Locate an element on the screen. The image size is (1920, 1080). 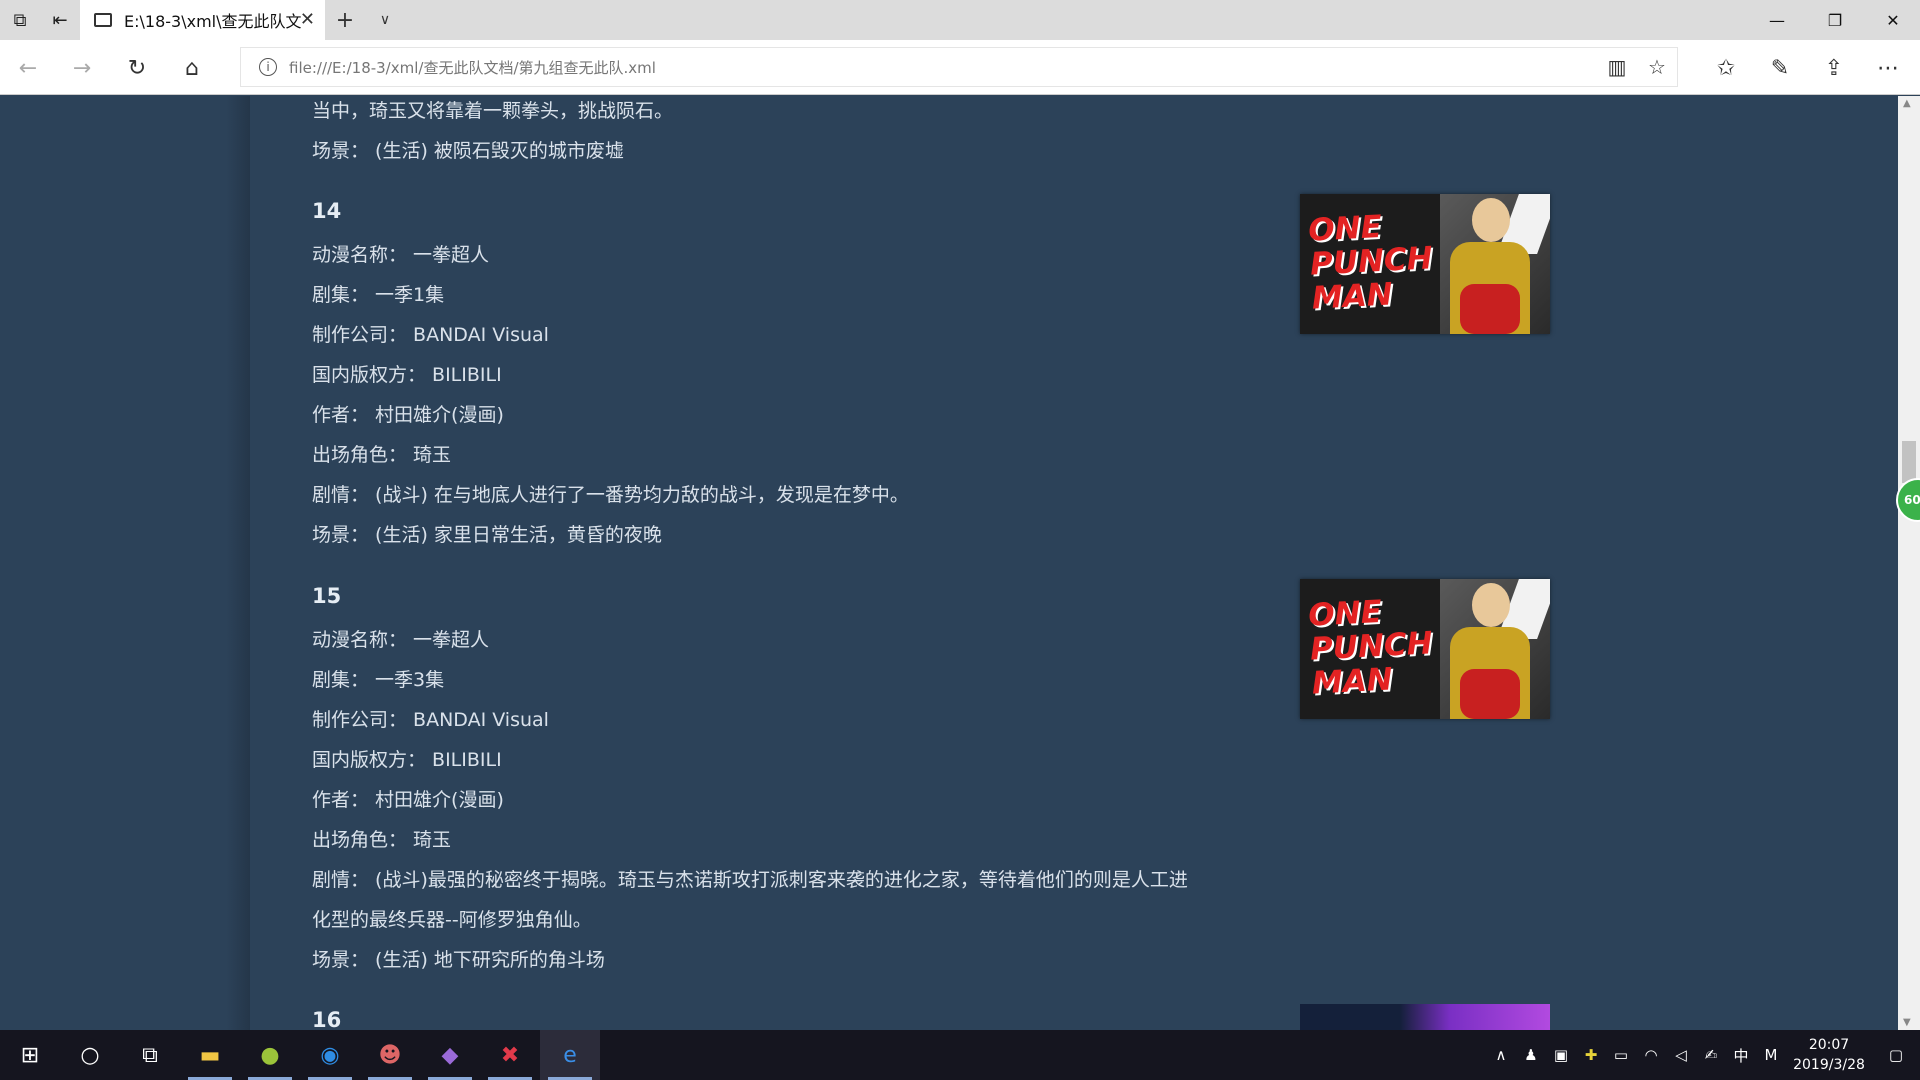
wifi-icon: ◠ is located at coordinates (1651, 1055).